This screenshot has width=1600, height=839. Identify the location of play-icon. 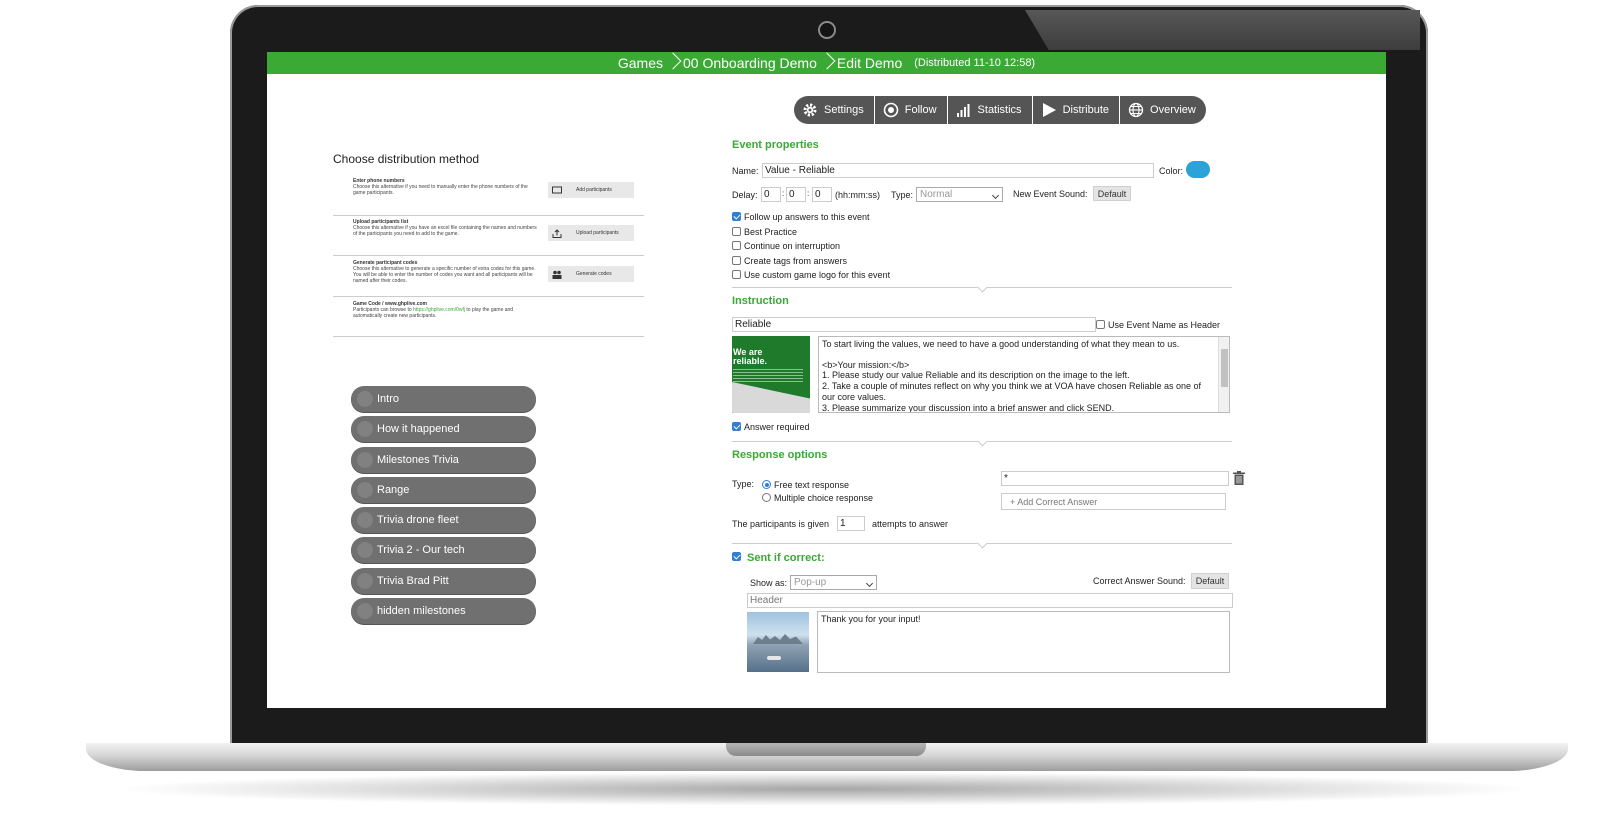
(1049, 110).